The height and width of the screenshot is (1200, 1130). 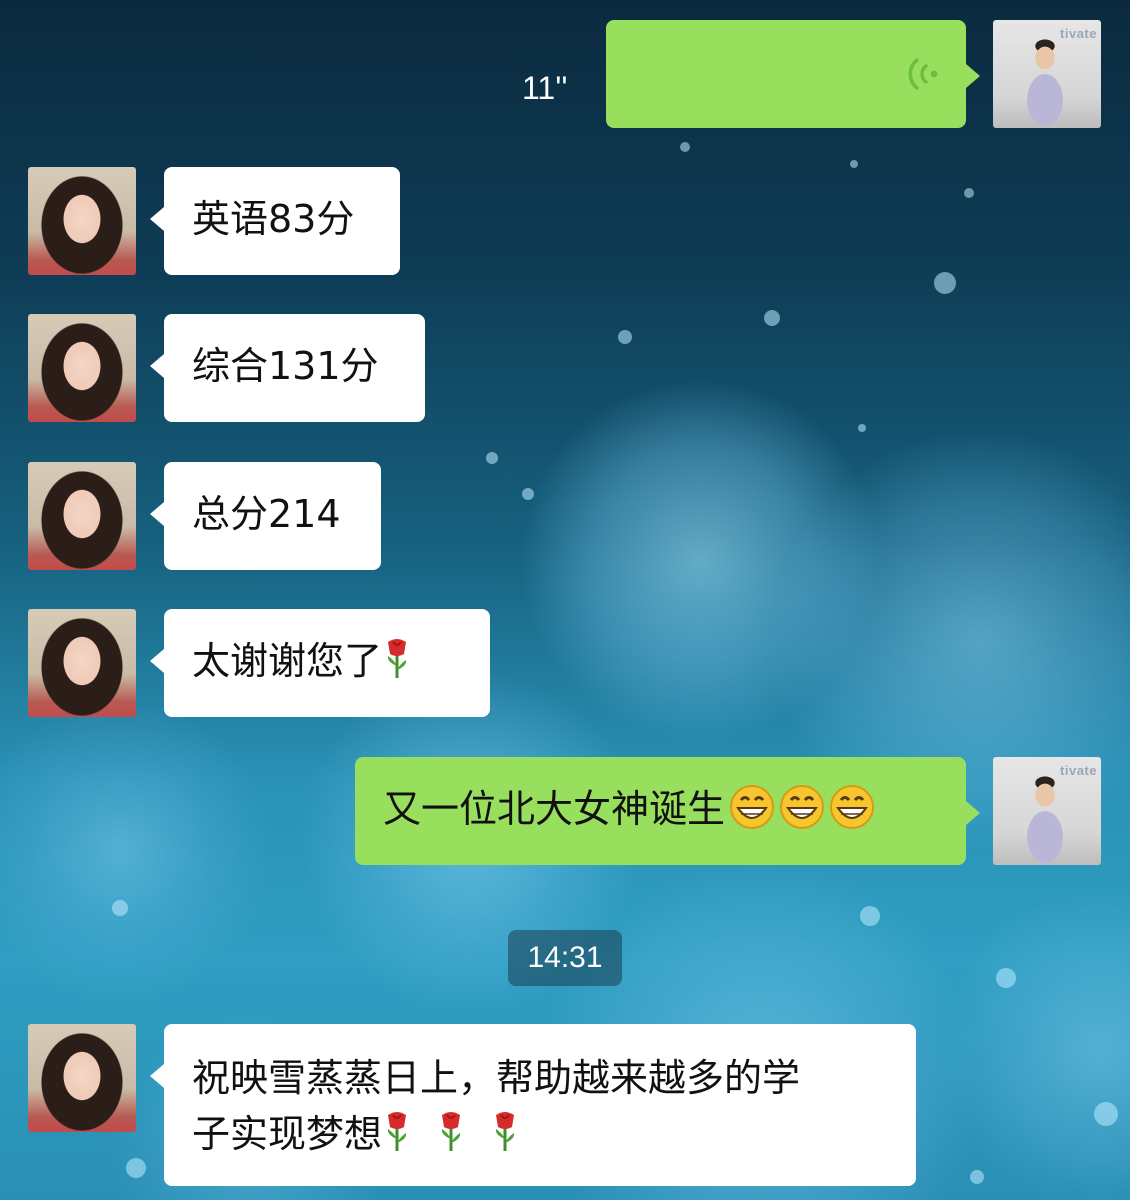 I want to click on text-message-bubble: 英语83分, so click(x=275, y=221).